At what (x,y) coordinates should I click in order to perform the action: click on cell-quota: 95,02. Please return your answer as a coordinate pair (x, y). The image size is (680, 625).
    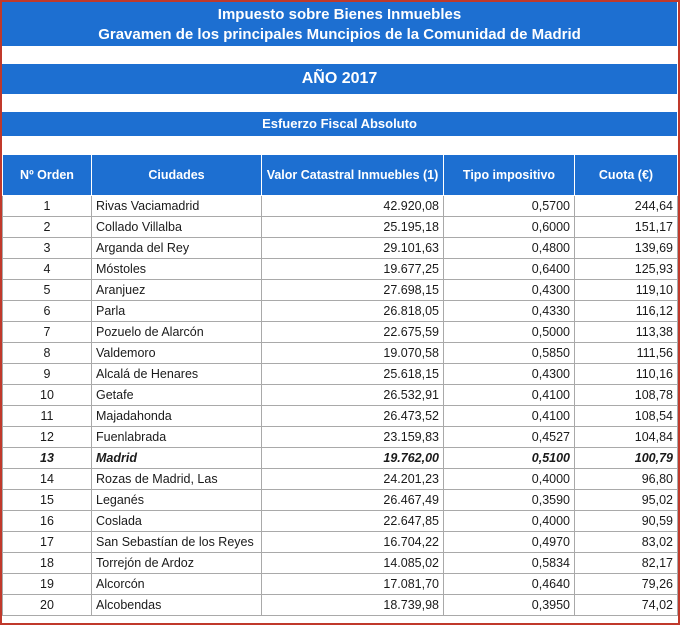
    Looking at the image, I should click on (626, 500).